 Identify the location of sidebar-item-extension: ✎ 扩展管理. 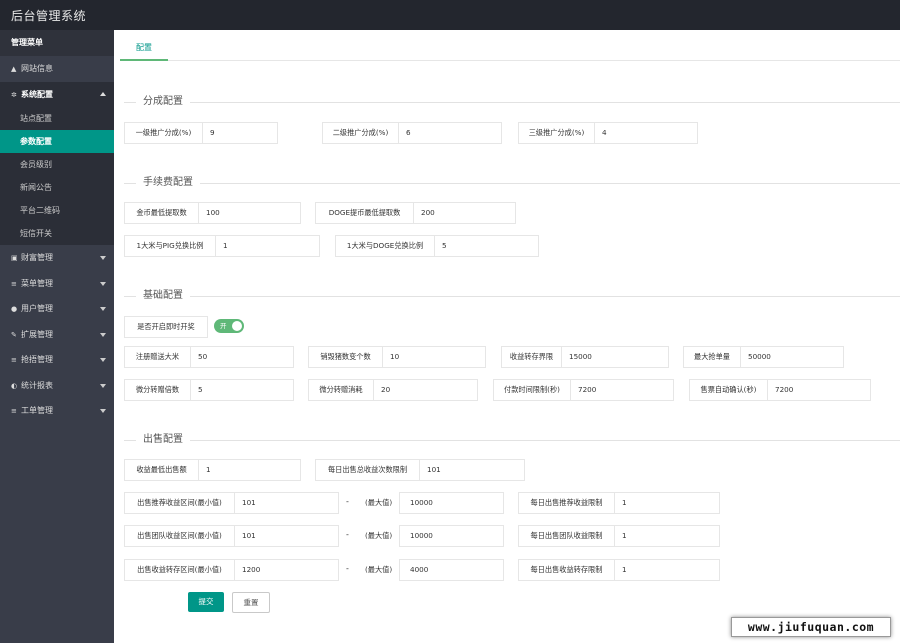
(57, 335).